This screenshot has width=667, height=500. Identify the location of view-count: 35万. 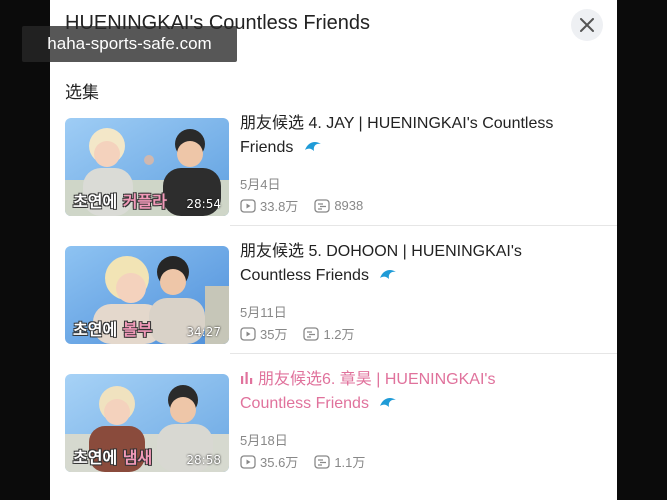
(263, 333).